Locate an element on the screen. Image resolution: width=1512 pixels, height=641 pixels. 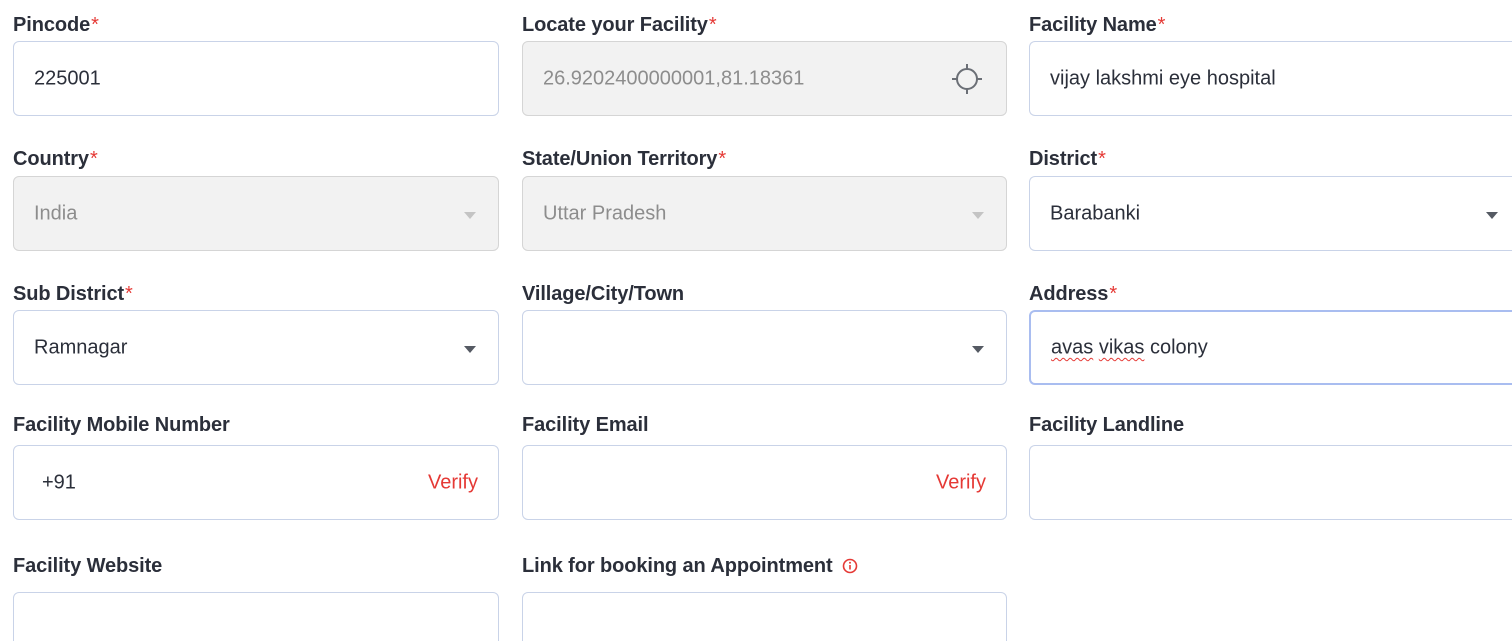
address-label-text: Address is located at coordinates (1069, 294).